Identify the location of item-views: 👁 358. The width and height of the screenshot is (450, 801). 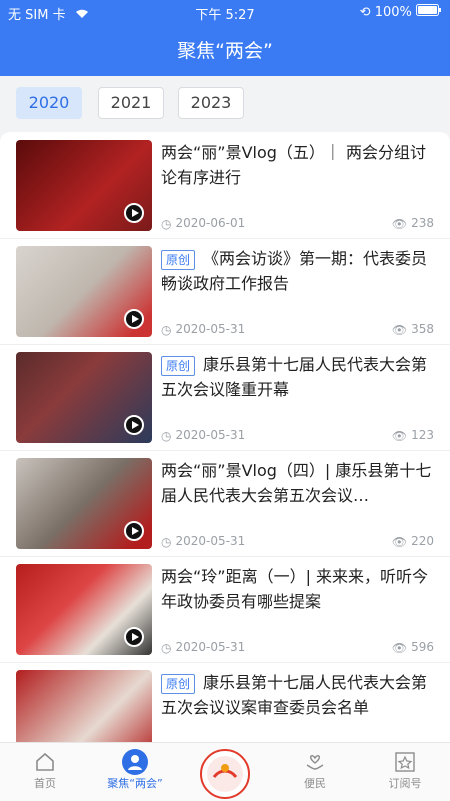
(413, 329).